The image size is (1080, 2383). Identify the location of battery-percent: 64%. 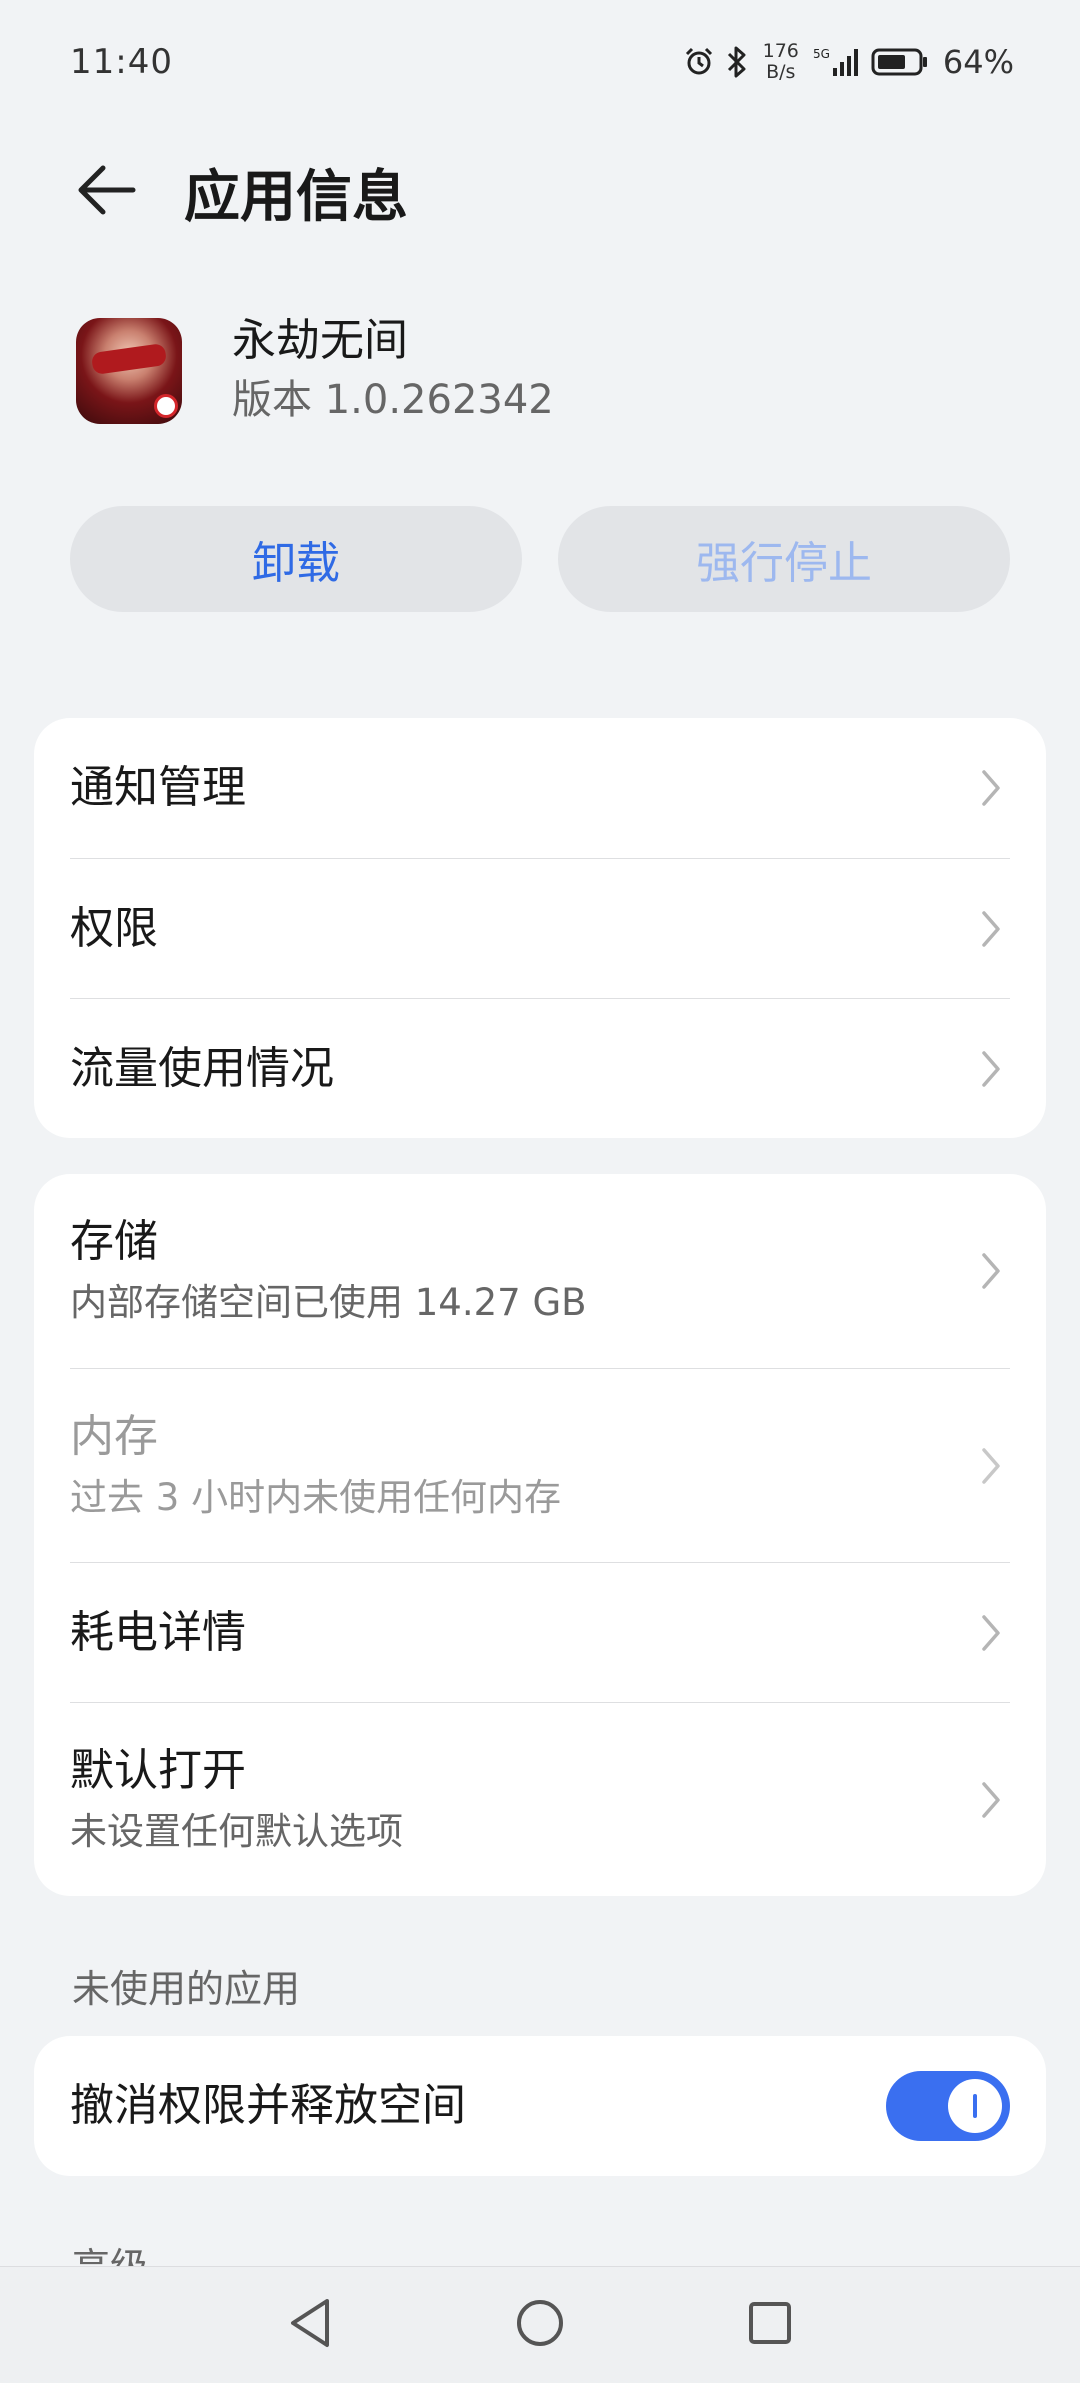
(978, 62).